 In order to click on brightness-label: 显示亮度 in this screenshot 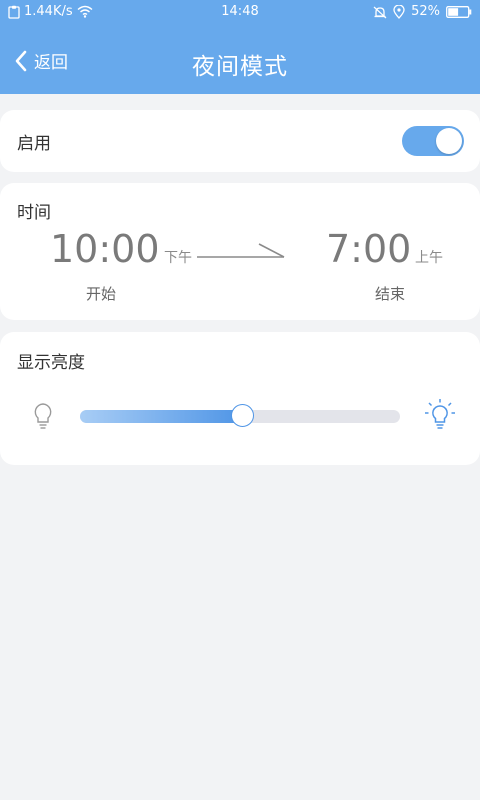, I will do `click(51, 363)`.